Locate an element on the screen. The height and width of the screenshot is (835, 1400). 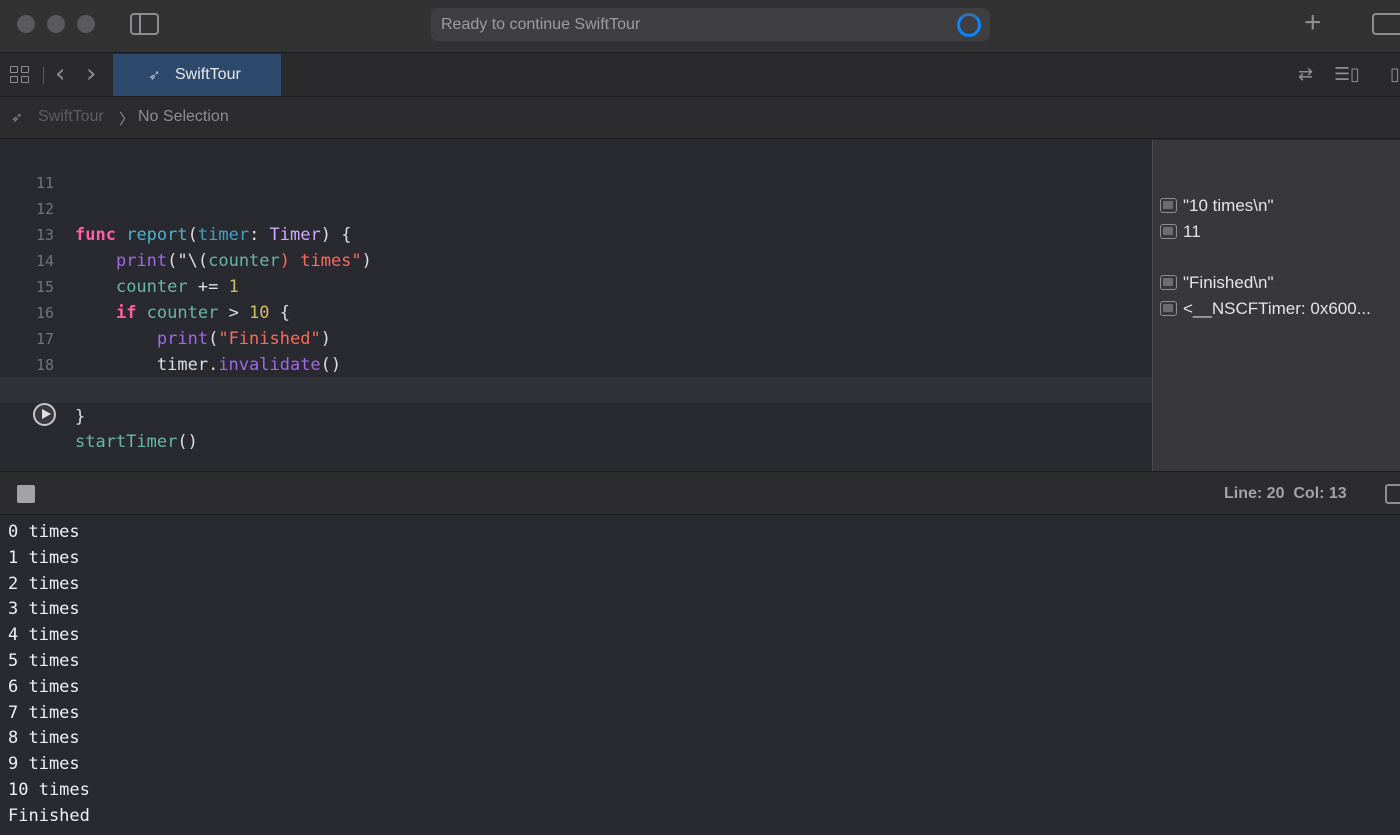
code-line: 13 print("\(counter) times") is located at coordinates (576, 233).